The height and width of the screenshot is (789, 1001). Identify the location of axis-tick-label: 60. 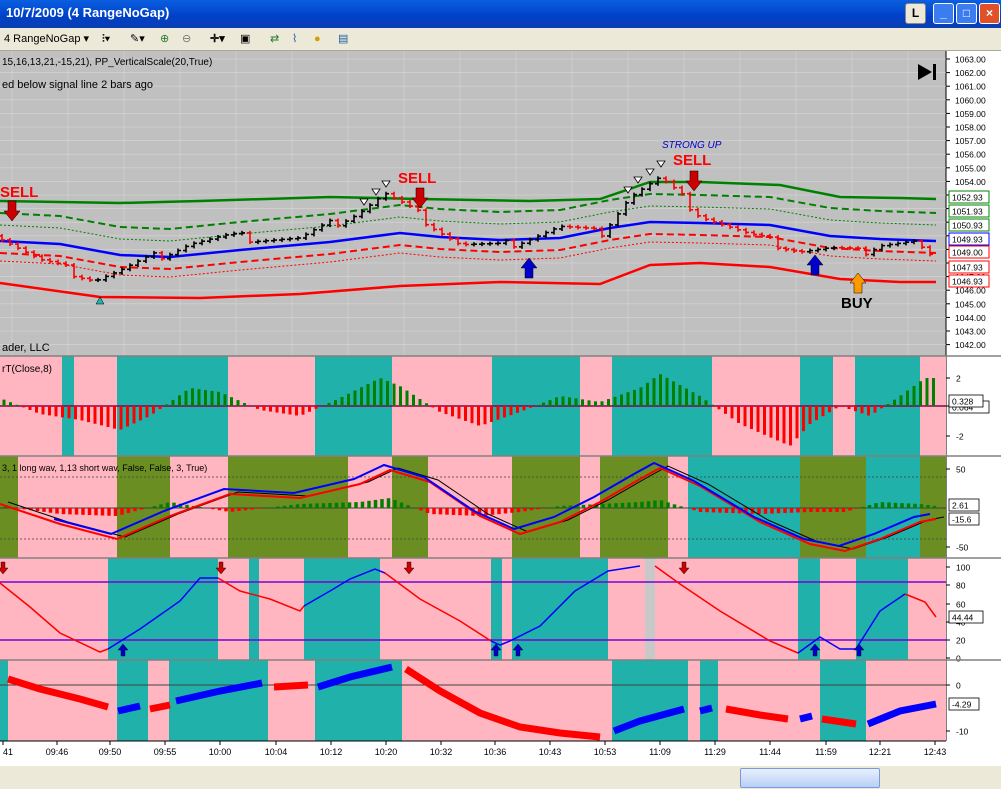
(961, 605).